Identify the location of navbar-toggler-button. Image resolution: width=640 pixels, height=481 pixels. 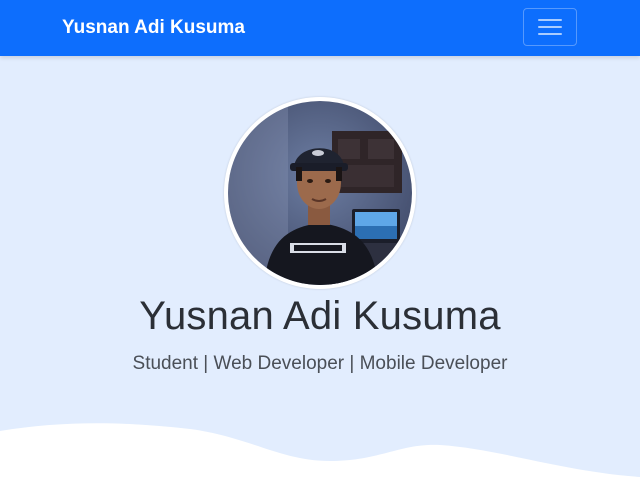
(550, 27).